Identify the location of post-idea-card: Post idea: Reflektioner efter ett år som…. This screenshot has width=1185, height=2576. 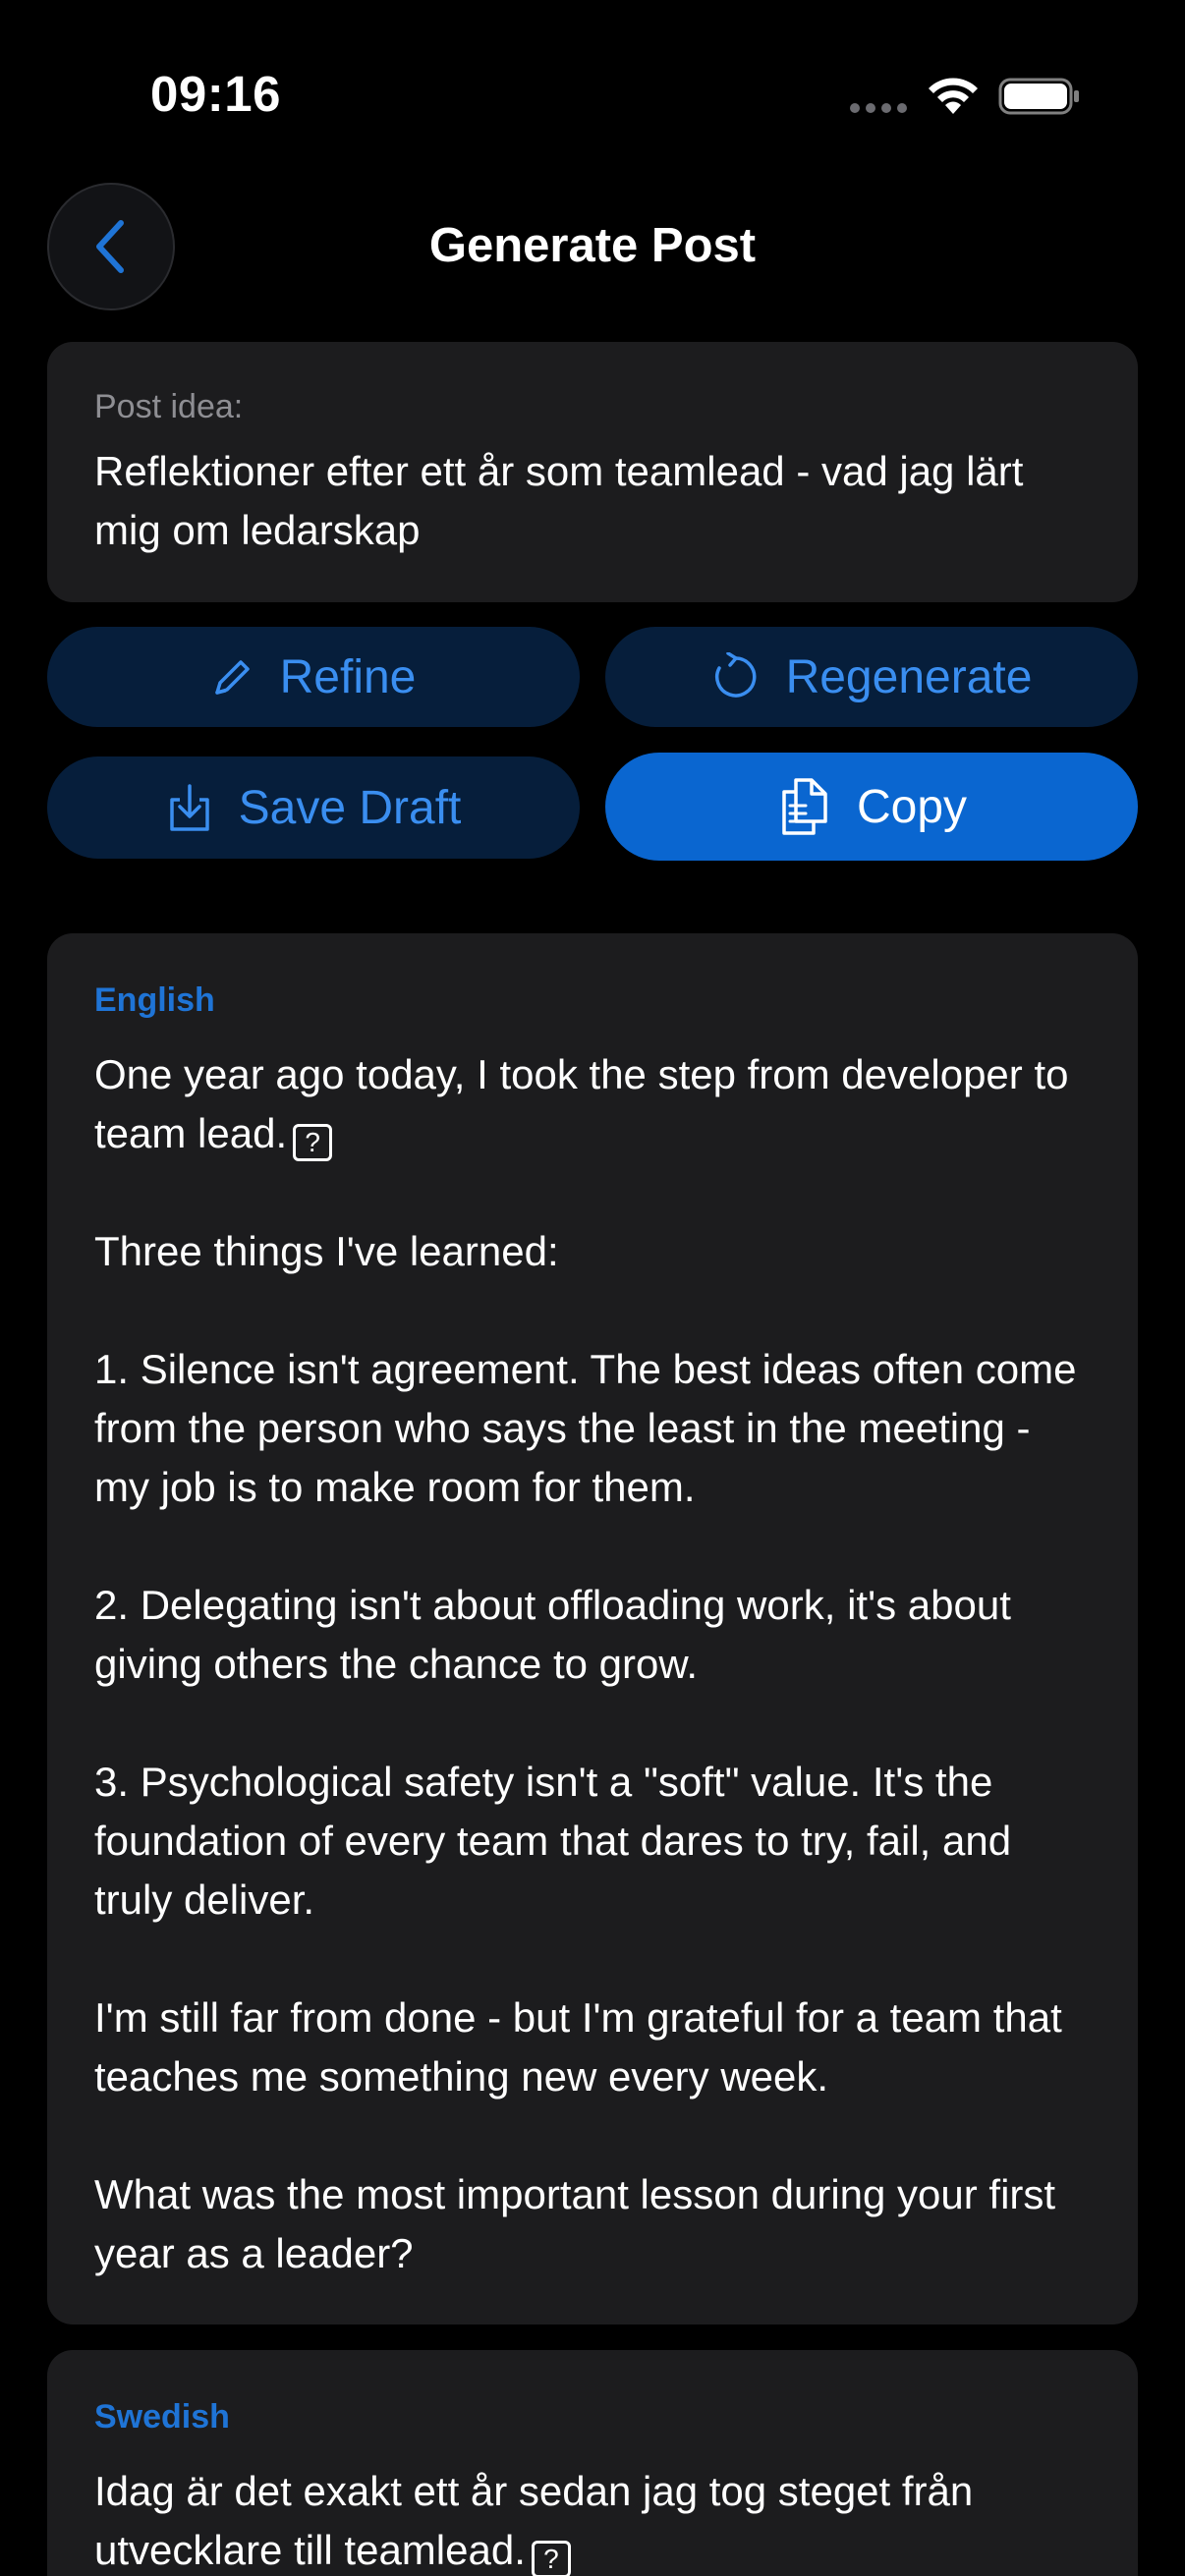
(592, 472).